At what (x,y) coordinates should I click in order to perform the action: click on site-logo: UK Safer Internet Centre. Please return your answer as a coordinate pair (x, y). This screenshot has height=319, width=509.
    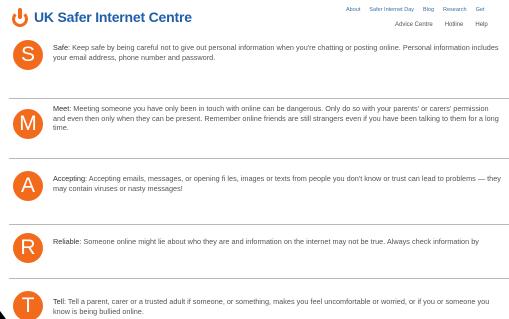
    Looking at the image, I should click on (101, 17).